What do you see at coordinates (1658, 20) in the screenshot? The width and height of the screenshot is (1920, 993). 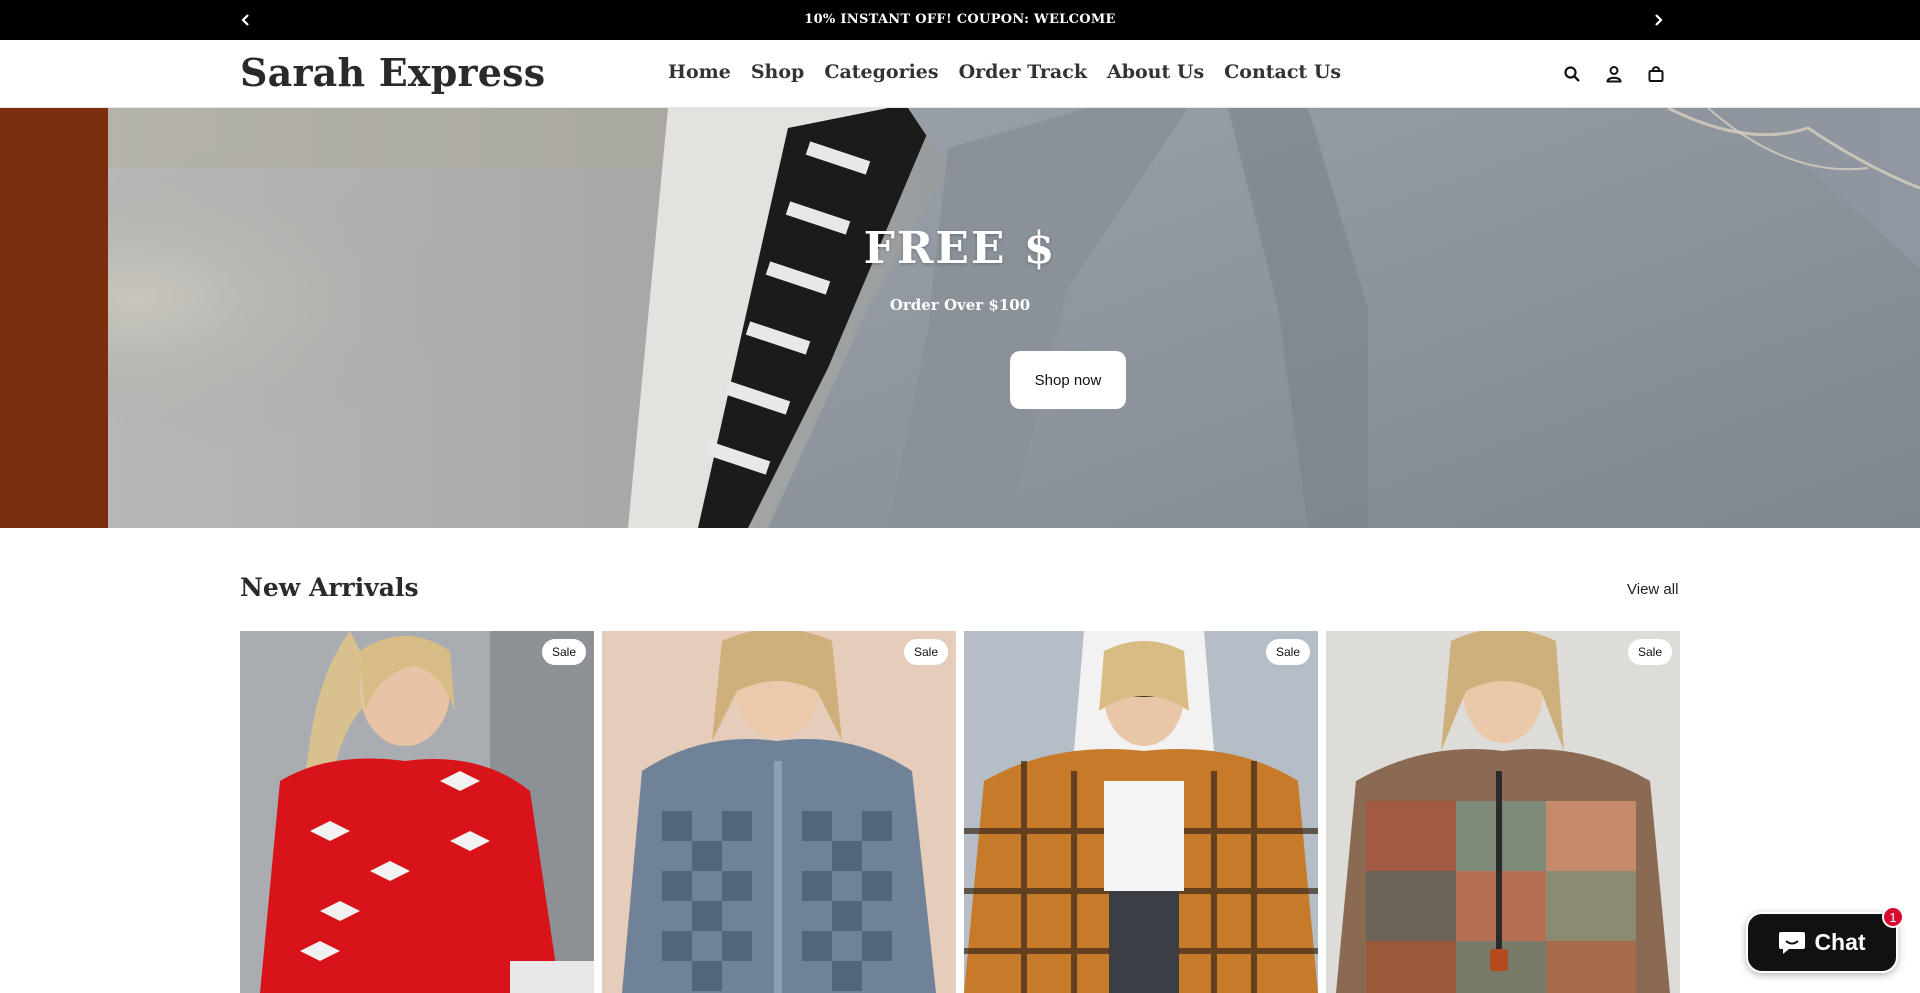 I see `chevron-right-icon` at bounding box center [1658, 20].